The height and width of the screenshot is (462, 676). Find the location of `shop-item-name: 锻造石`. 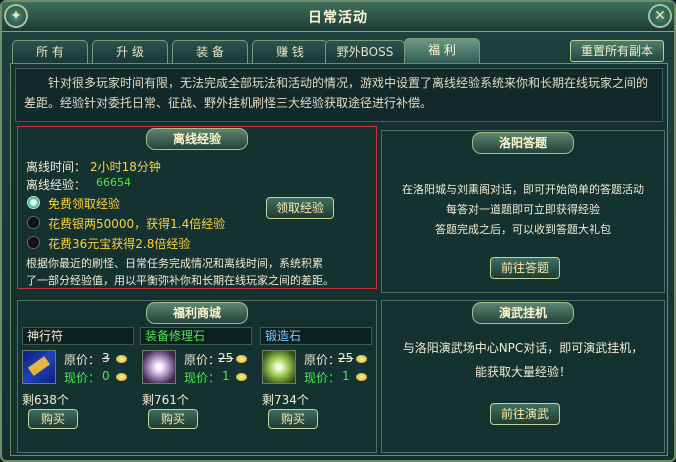

shop-item-name: 锻造石 is located at coordinates (316, 336).